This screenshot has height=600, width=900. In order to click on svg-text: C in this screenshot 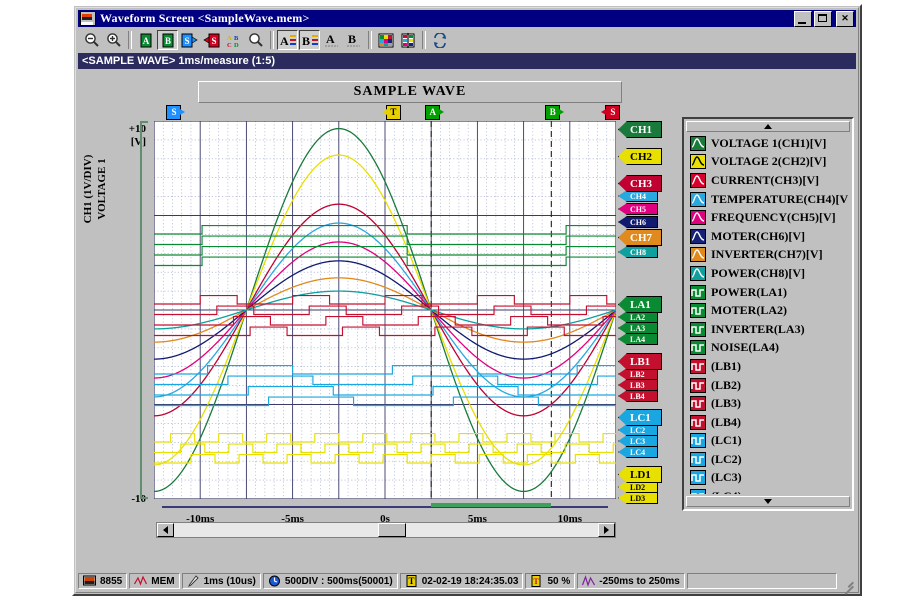, I will do `click(229, 45)`.